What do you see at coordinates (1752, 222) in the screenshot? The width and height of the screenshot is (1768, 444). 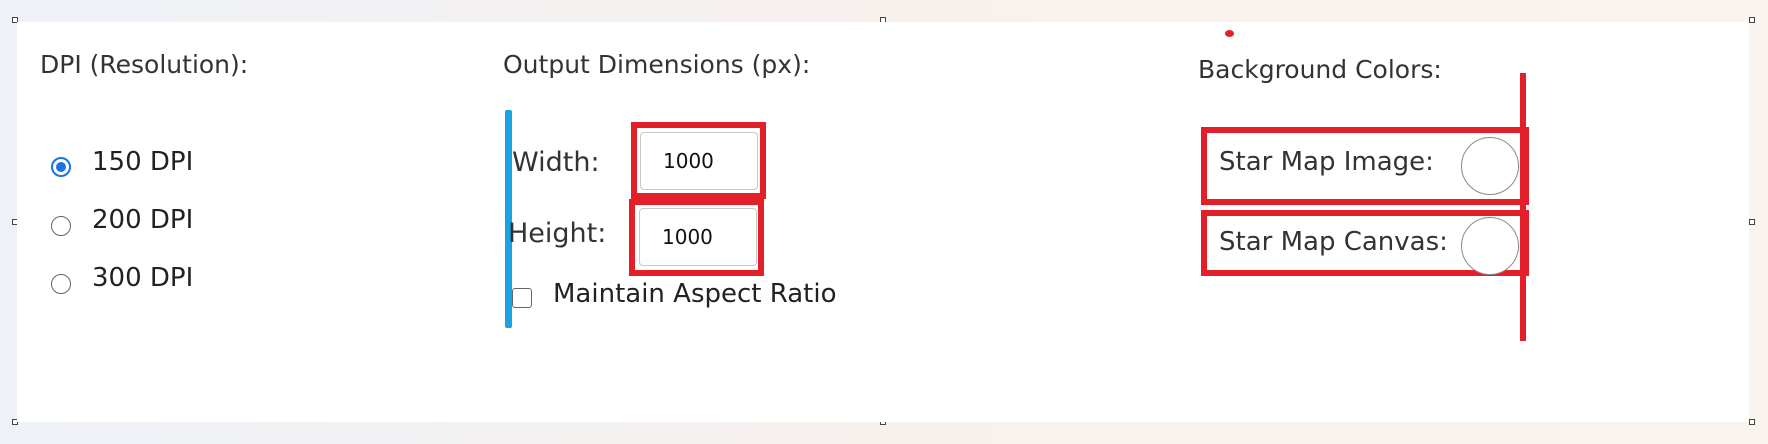 I see `resize-handle-middle-right` at bounding box center [1752, 222].